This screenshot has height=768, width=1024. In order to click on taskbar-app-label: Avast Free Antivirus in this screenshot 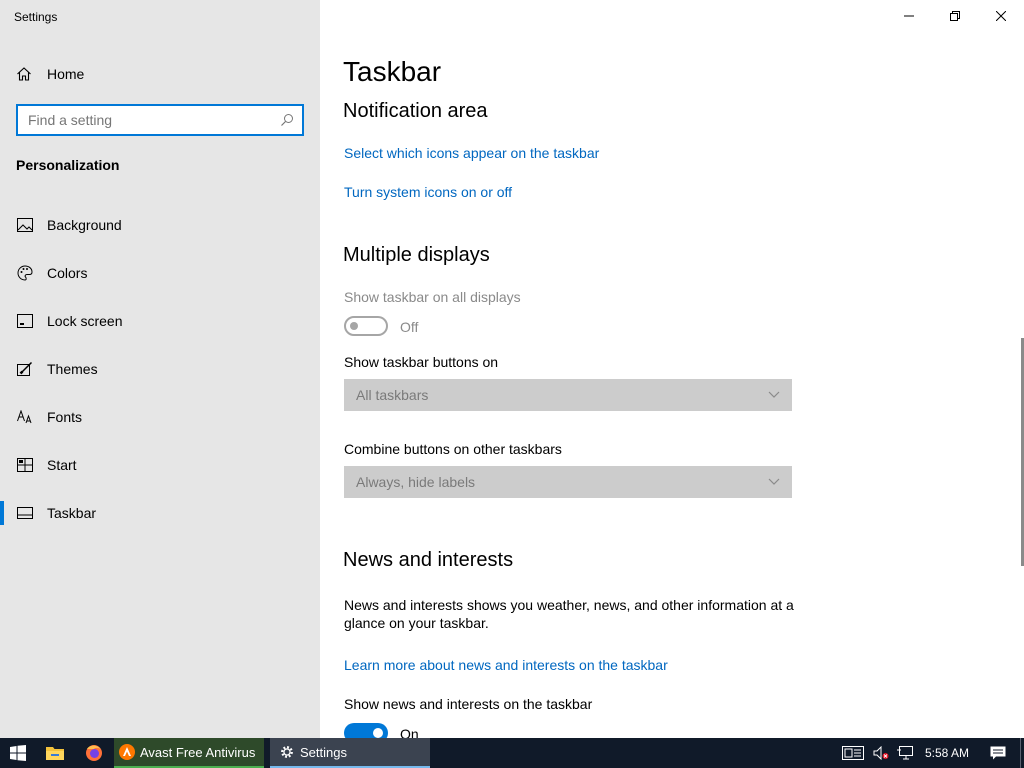, I will do `click(198, 752)`.